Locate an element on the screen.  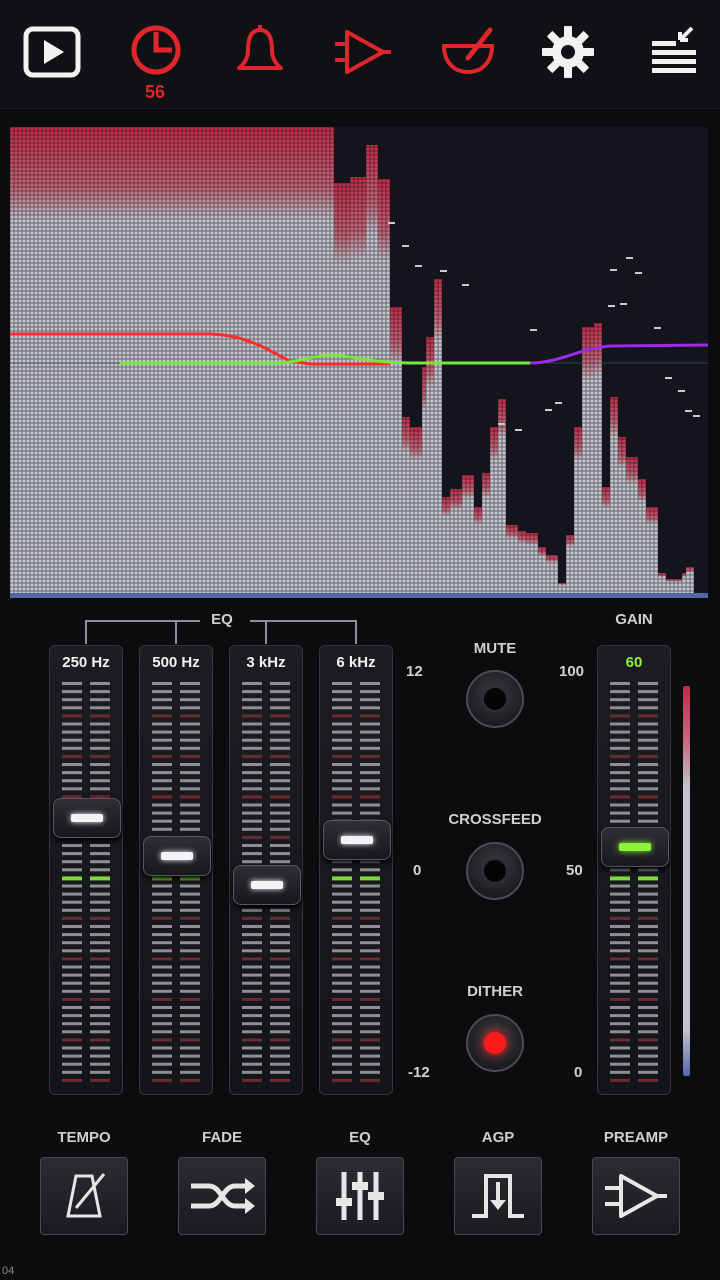
dither-label: DITHER is located at coordinates (495, 991).